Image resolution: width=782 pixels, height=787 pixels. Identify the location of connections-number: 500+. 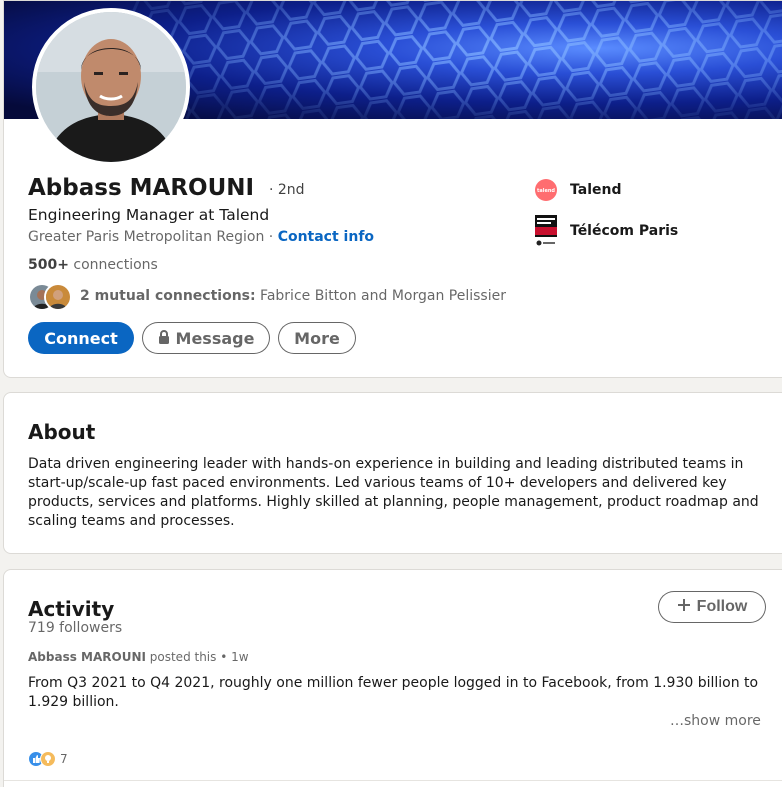
(48, 265).